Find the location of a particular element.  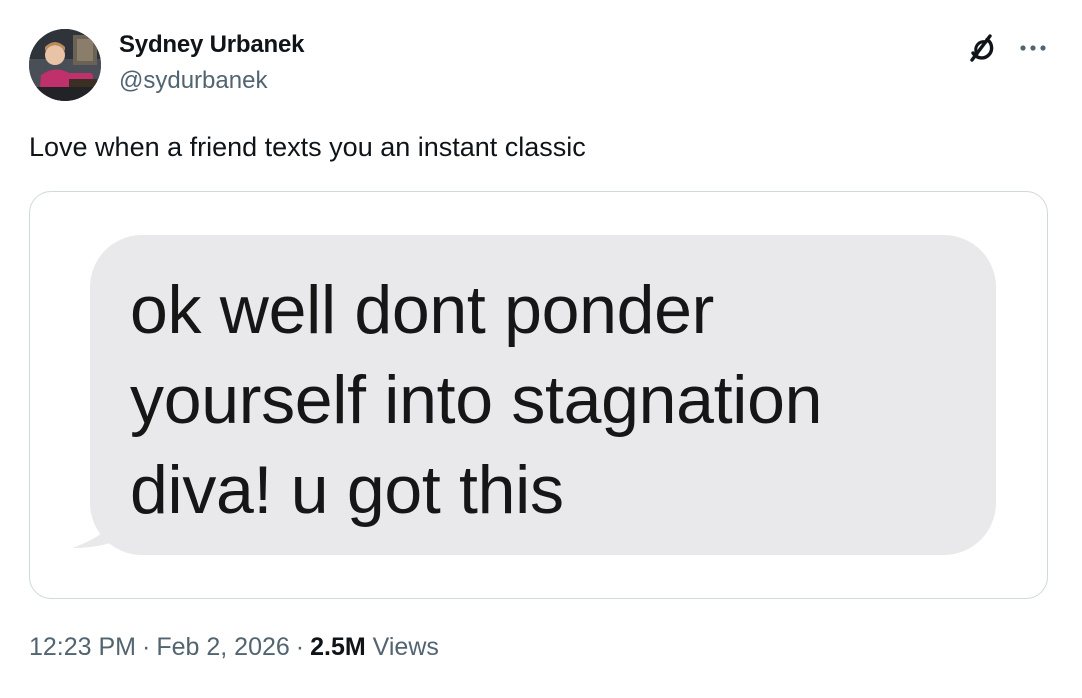

more-icon is located at coordinates (1033, 48).